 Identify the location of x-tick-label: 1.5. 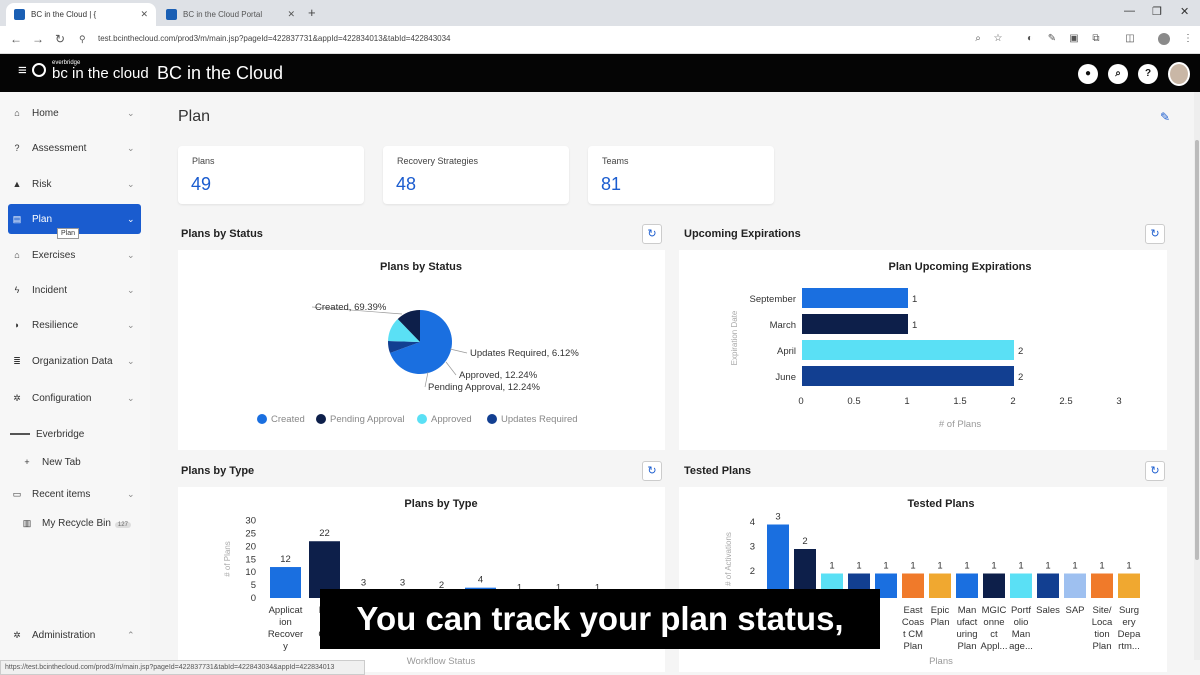
(959, 401).